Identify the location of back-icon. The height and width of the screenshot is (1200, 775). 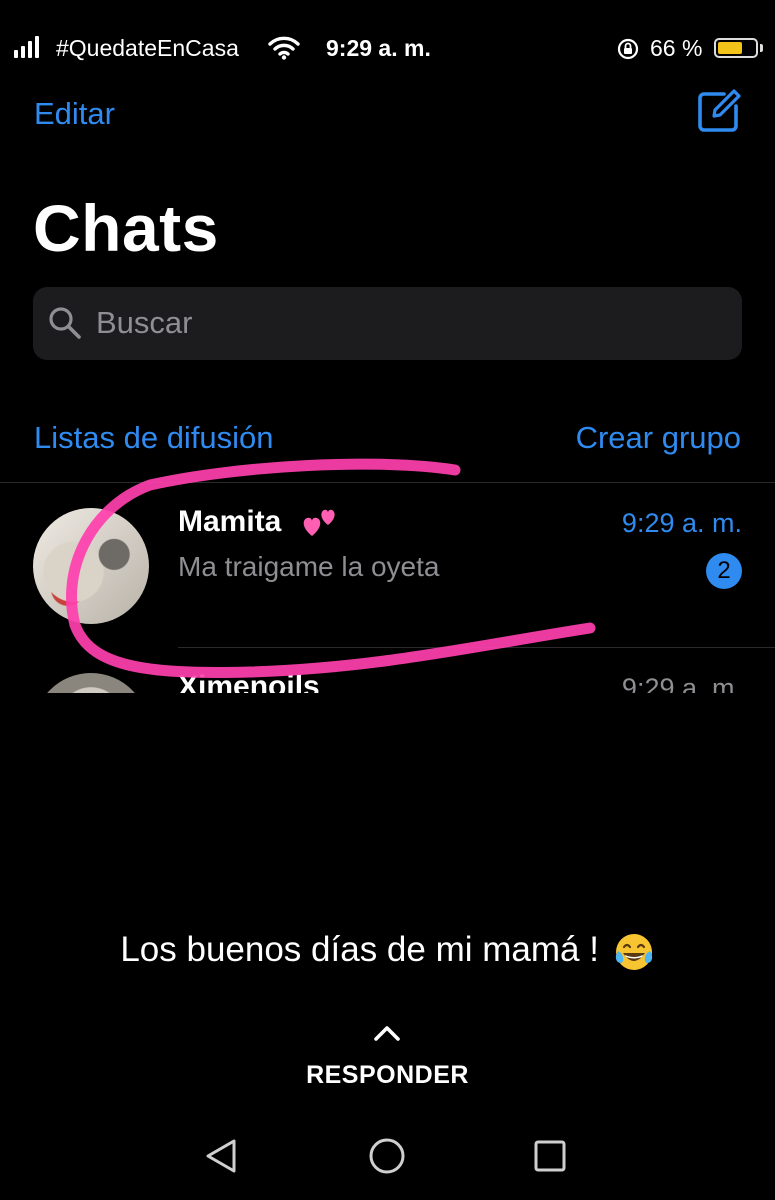
(221, 1156).